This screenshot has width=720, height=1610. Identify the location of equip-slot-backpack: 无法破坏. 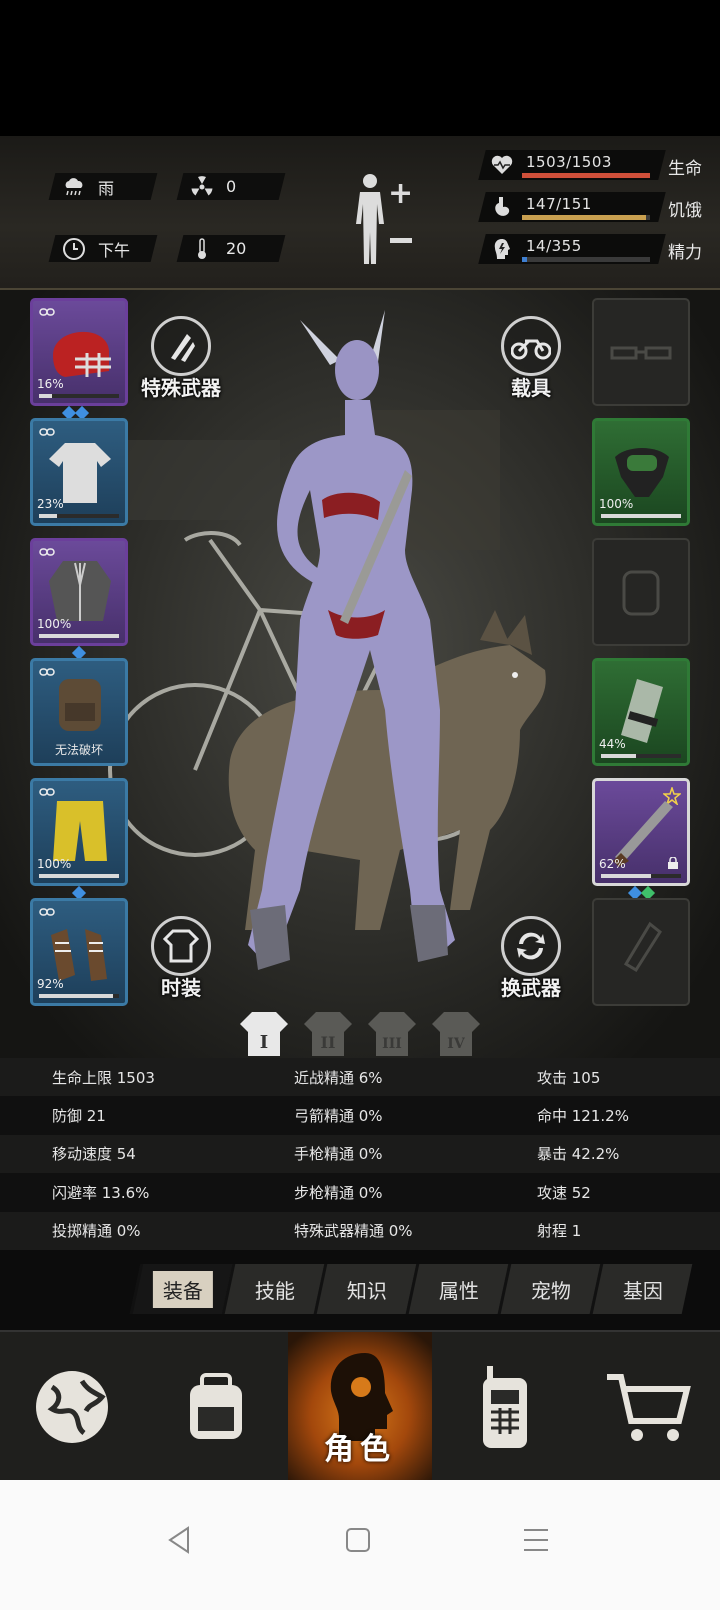
(79, 712).